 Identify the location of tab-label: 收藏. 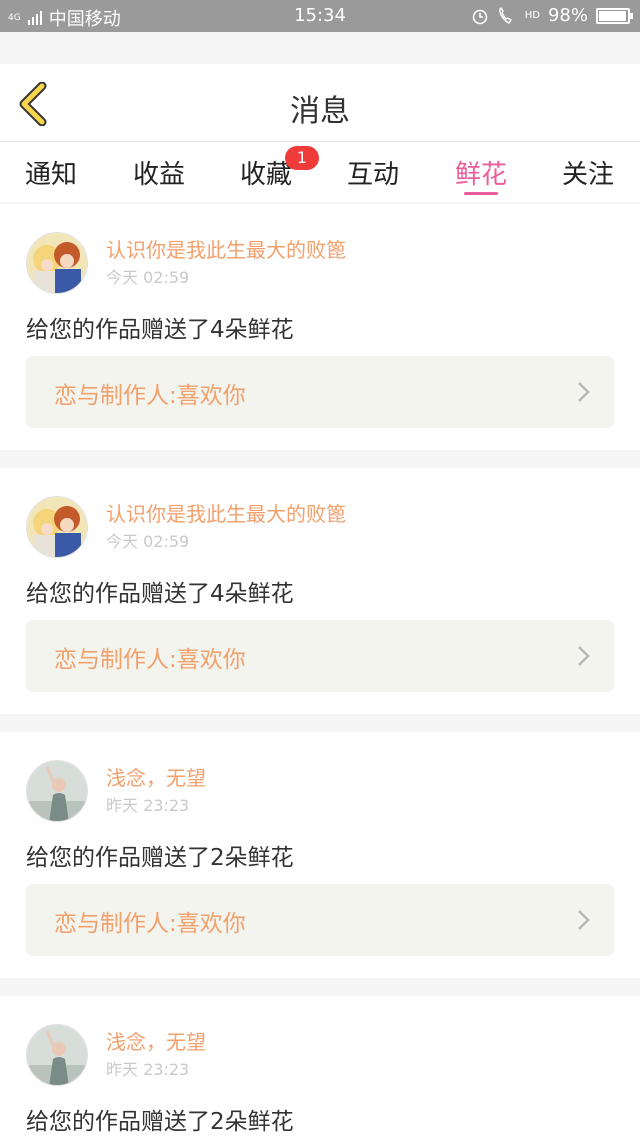
(265, 175).